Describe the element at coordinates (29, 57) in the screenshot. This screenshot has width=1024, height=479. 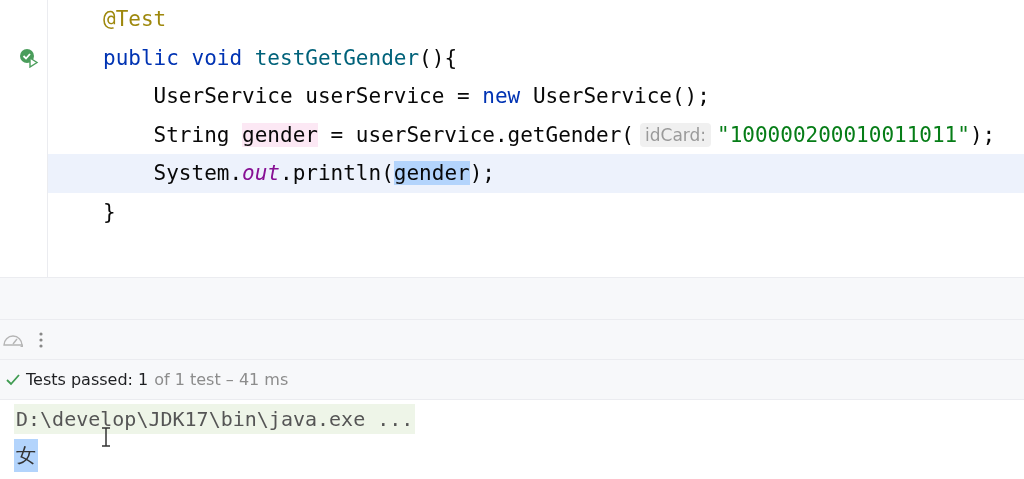
I see `run-test-icon` at that location.